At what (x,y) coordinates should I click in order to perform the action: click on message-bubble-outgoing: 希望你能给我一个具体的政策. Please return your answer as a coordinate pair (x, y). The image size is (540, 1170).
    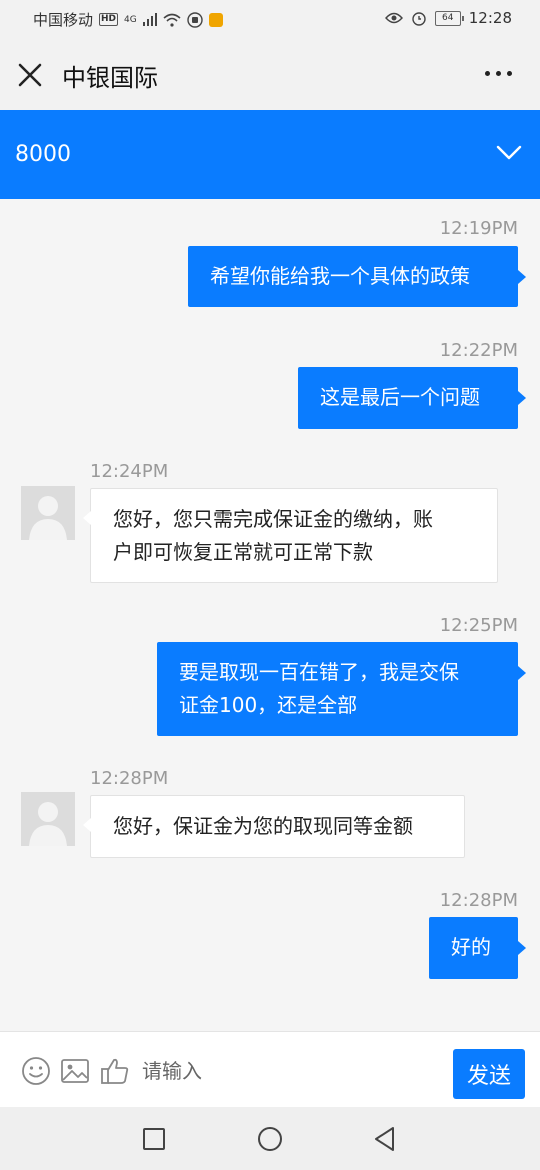
    Looking at the image, I should click on (357, 276).